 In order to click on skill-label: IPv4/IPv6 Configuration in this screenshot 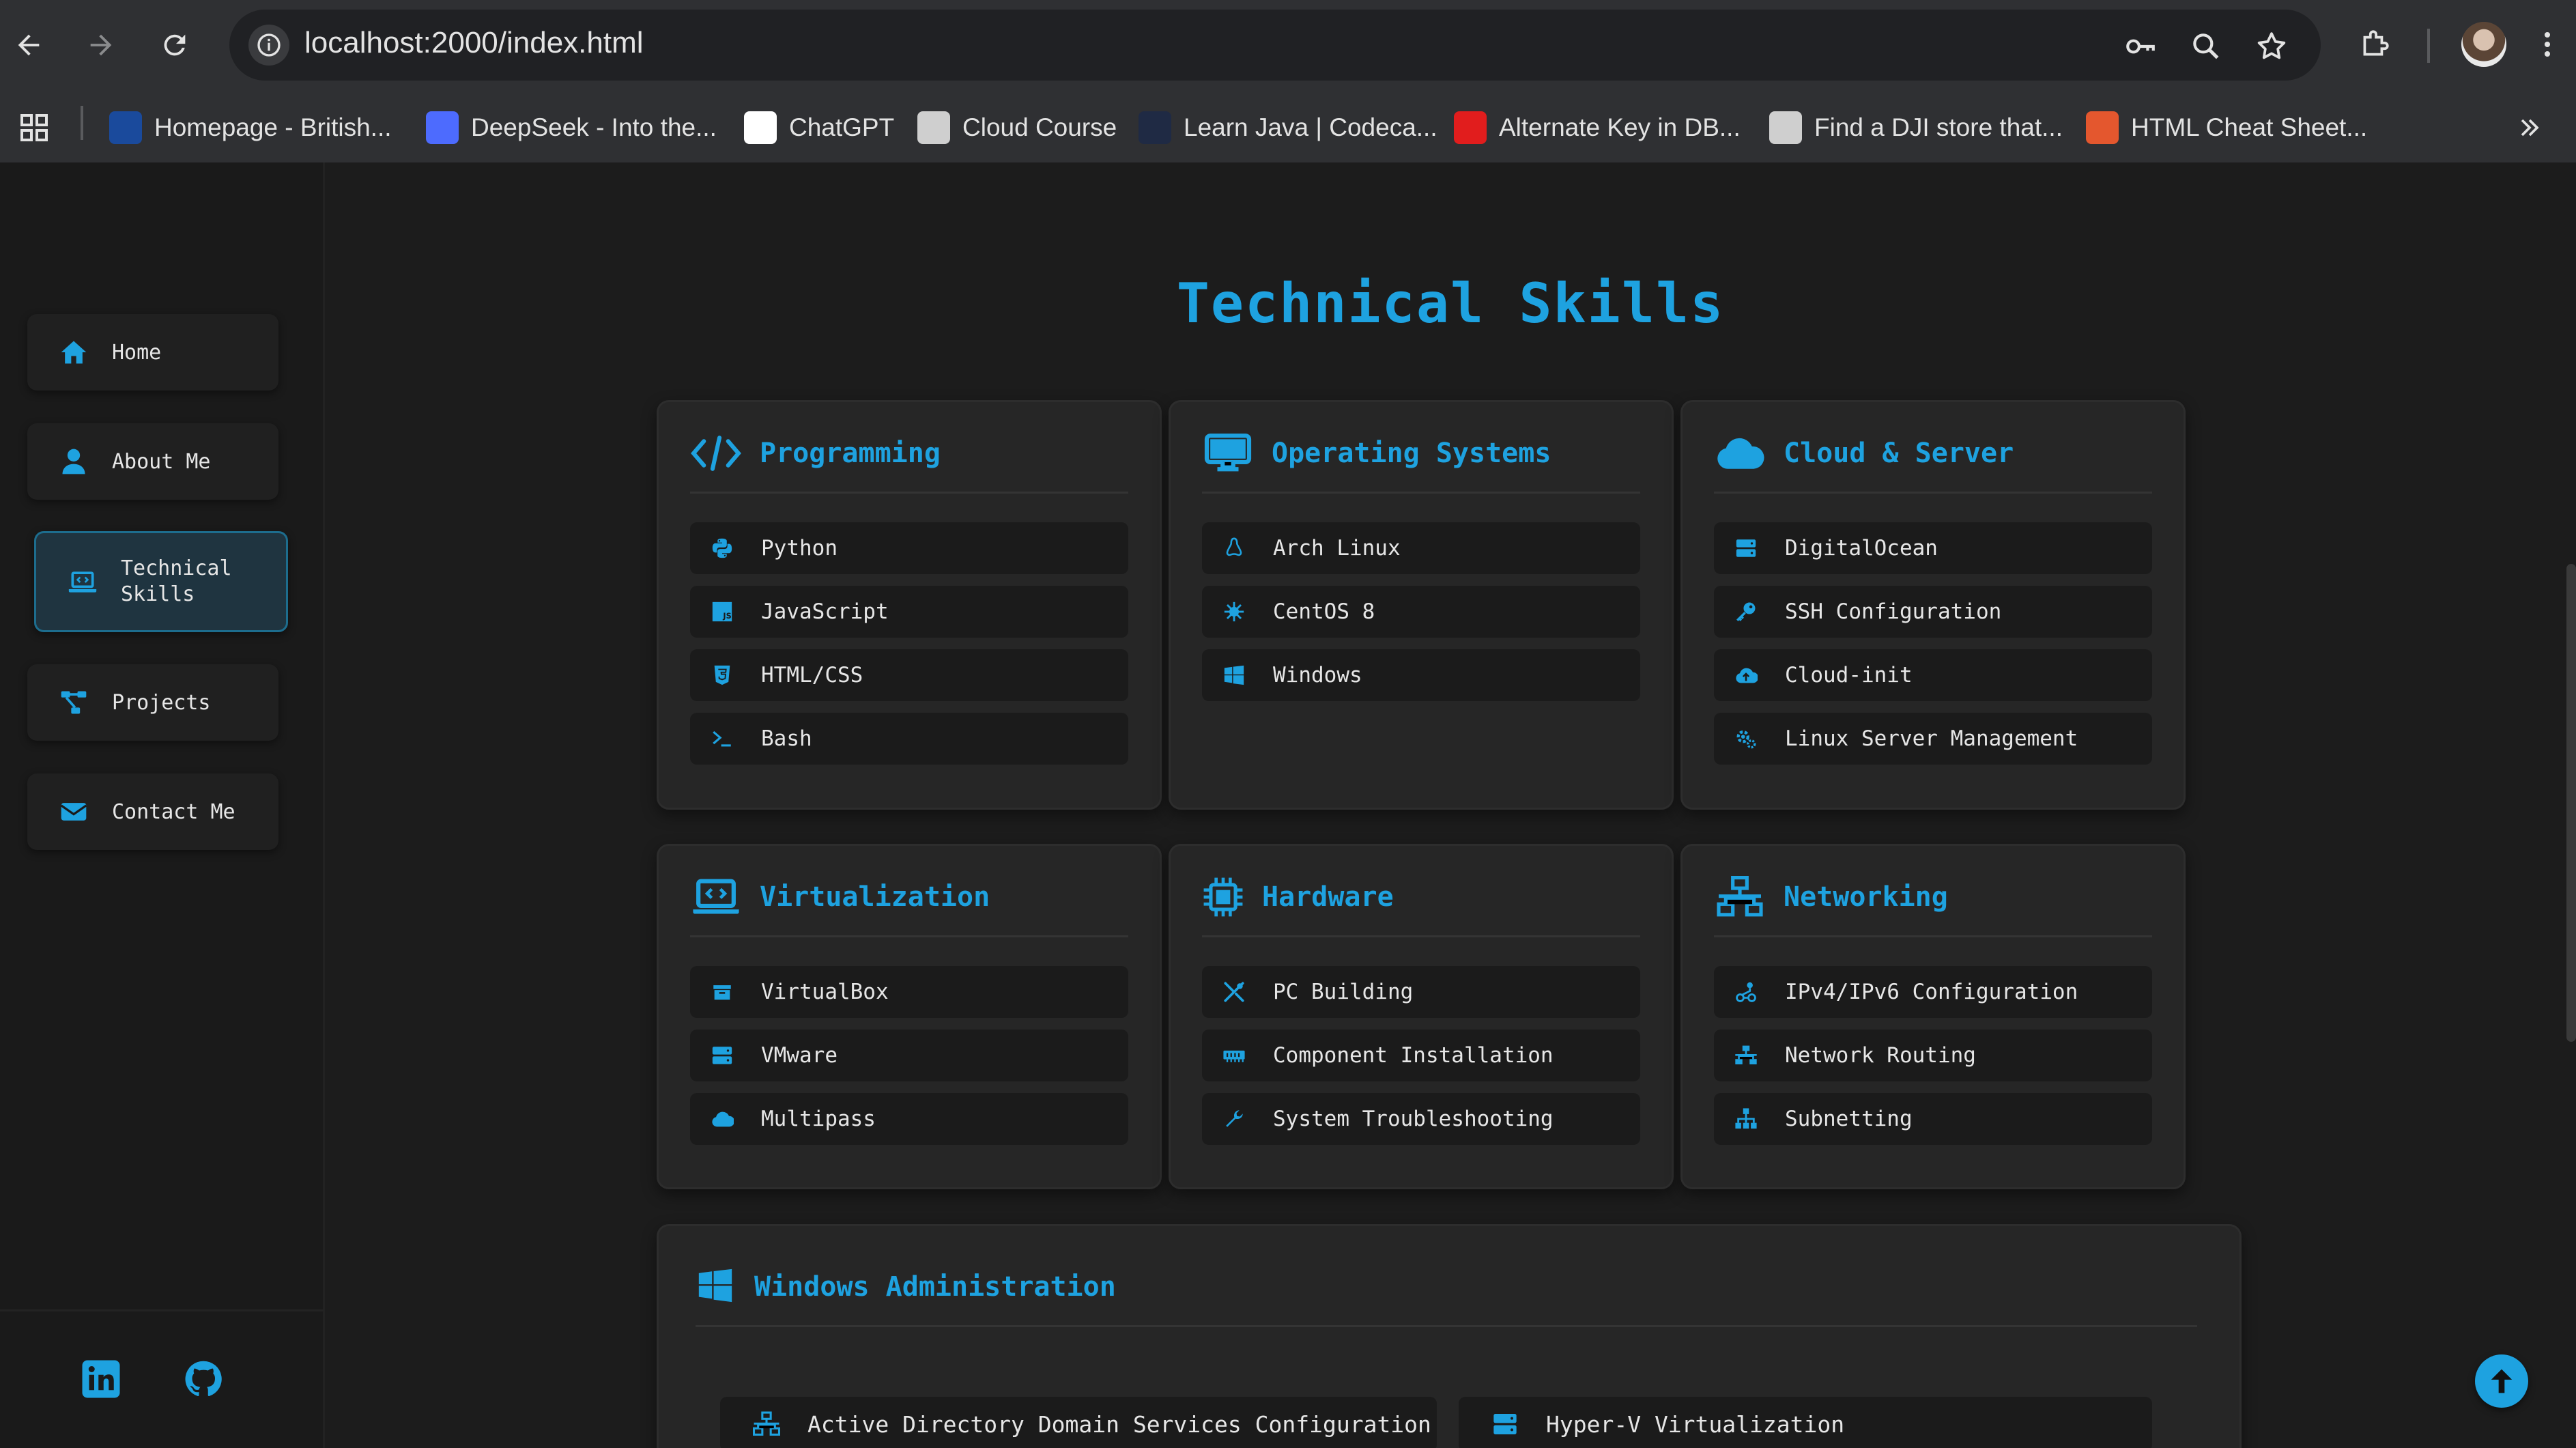, I will do `click(1931, 992)`.